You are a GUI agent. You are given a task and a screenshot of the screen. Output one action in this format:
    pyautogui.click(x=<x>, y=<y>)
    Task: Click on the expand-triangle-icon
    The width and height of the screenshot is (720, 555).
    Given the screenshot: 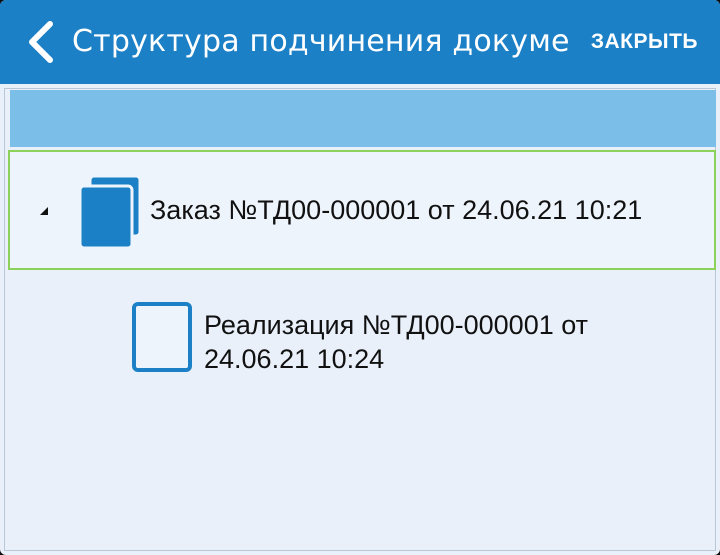 What is the action you would take?
    pyautogui.click(x=44, y=211)
    